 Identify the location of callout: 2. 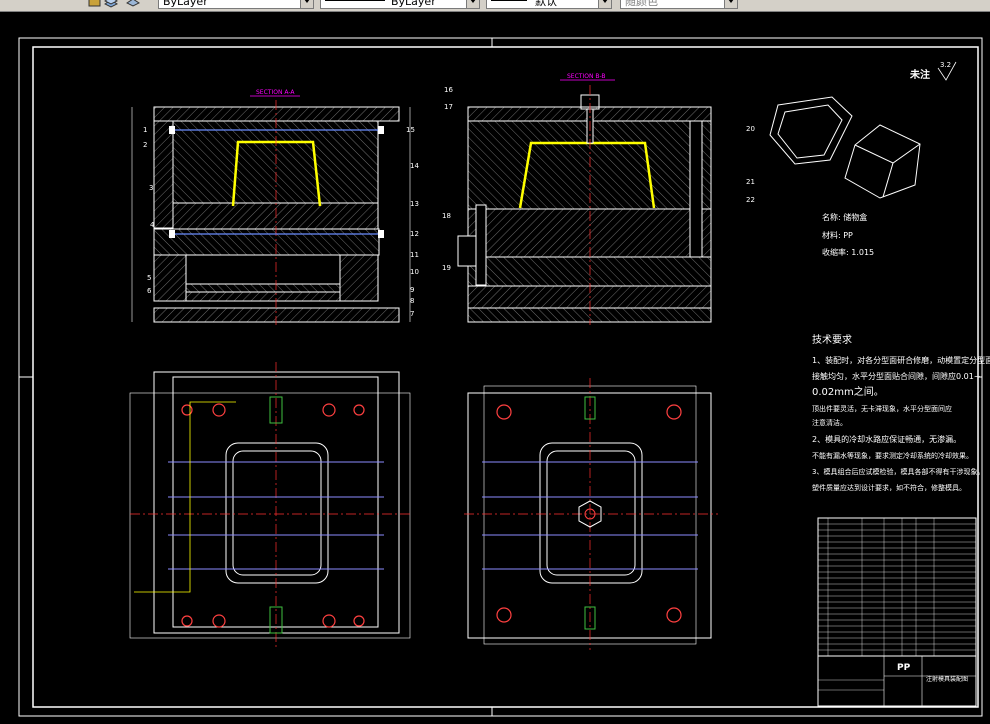
(145, 145).